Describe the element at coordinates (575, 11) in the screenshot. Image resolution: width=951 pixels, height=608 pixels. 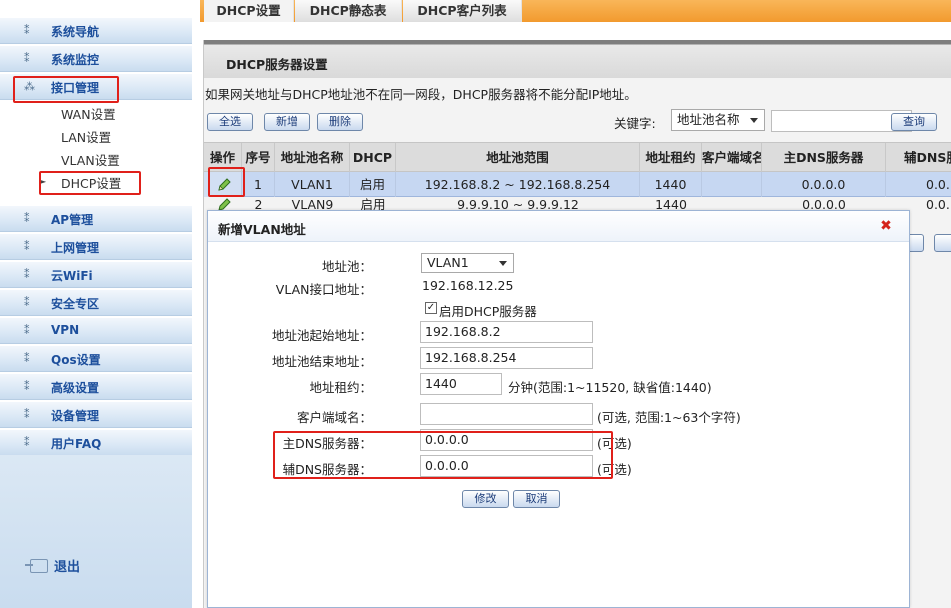
I see `tab-bar: DHCP设置 DHCP静态表 DHCP客户列表` at that location.